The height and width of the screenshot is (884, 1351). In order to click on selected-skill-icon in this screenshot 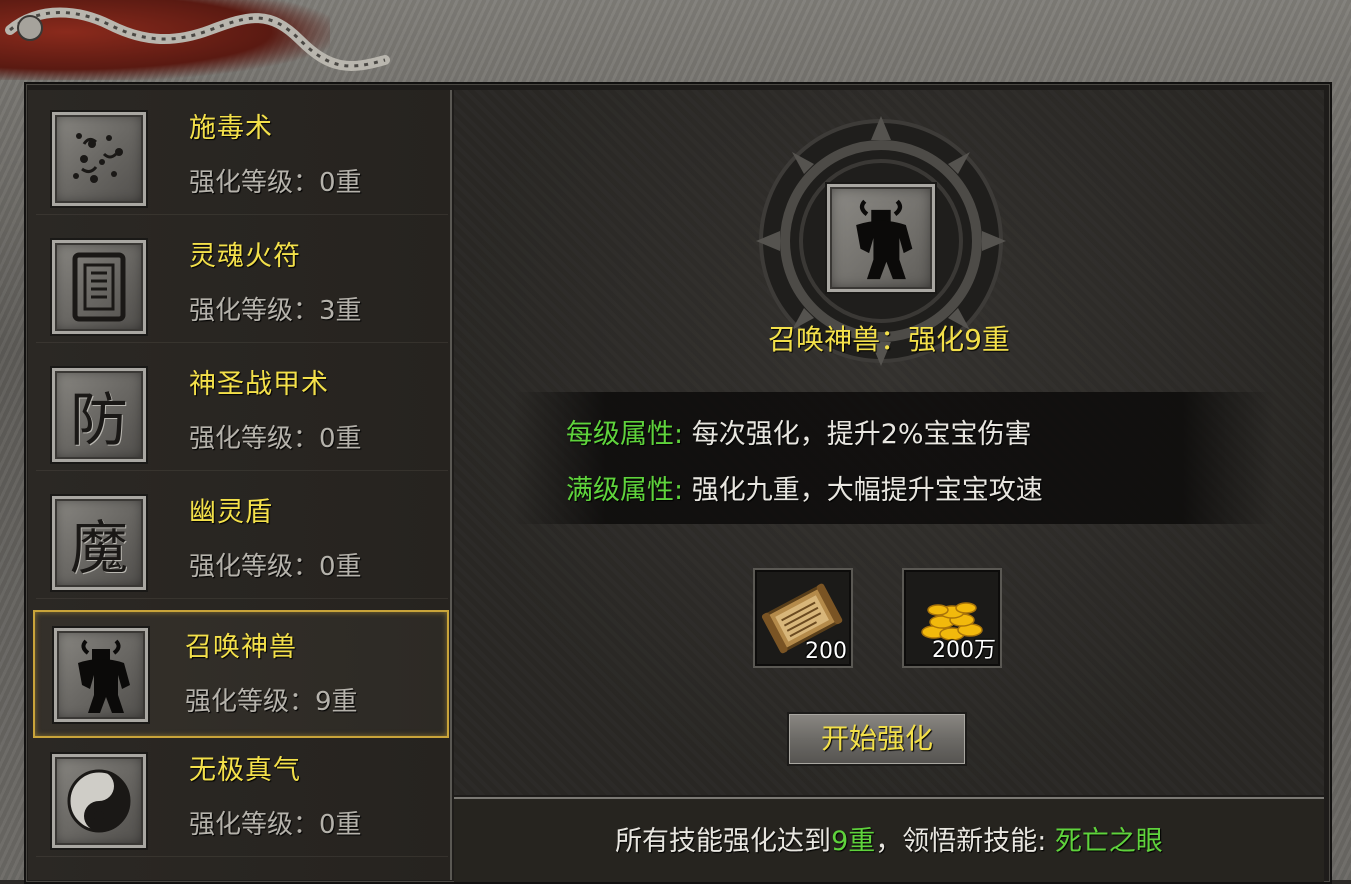, I will do `click(881, 238)`.